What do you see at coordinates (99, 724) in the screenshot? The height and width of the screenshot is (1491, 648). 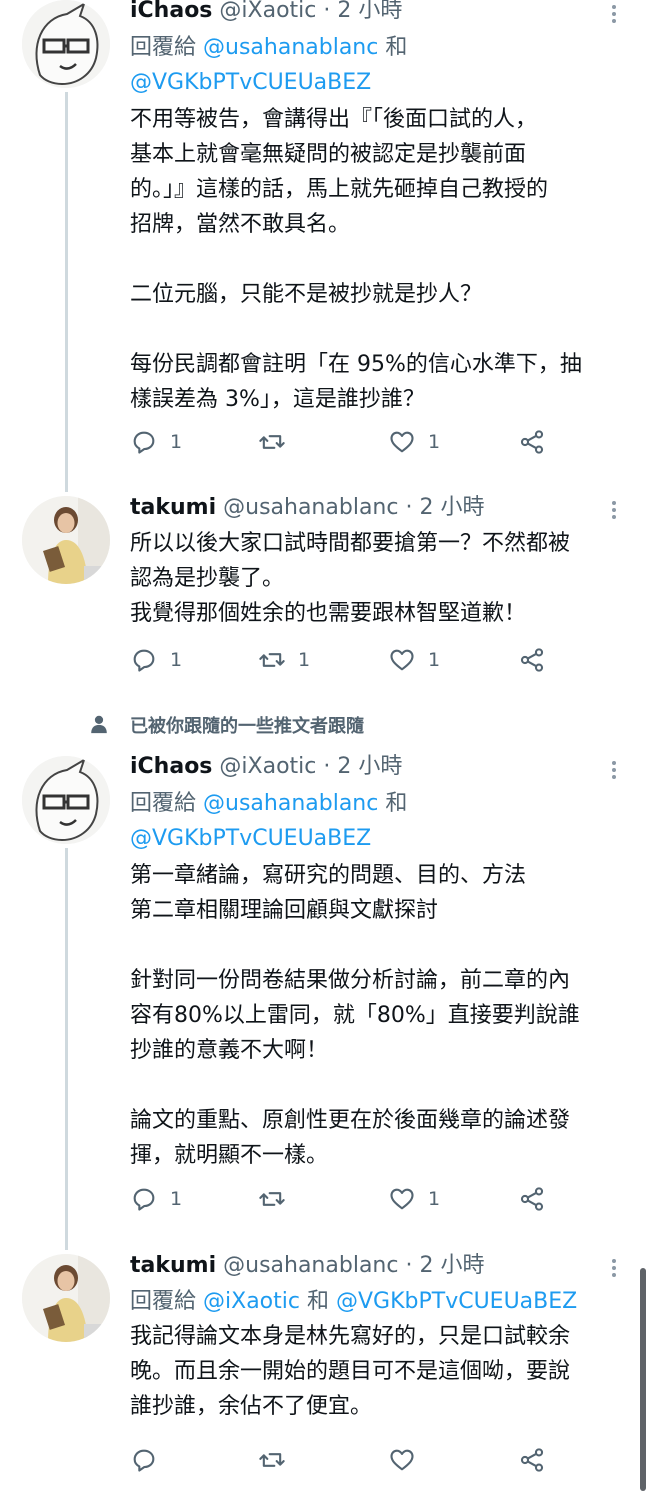 I see `person-icon` at bounding box center [99, 724].